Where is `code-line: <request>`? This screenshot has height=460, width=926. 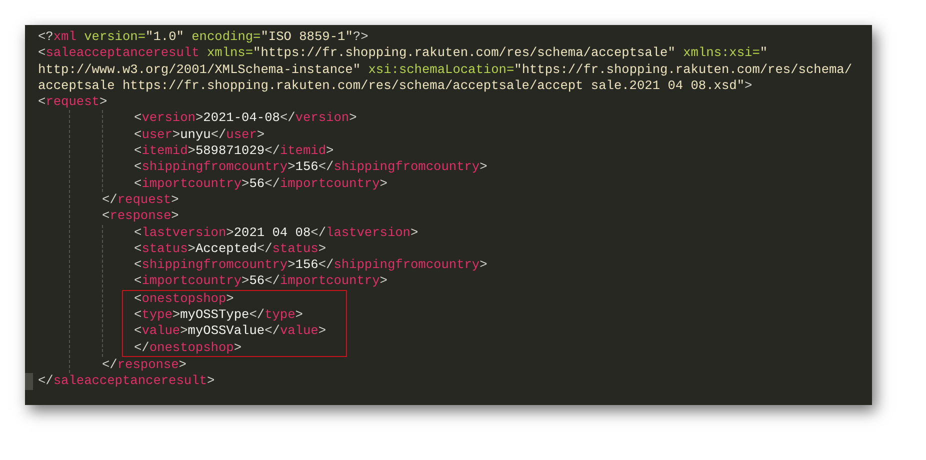
code-line: <request> is located at coordinates (73, 102).